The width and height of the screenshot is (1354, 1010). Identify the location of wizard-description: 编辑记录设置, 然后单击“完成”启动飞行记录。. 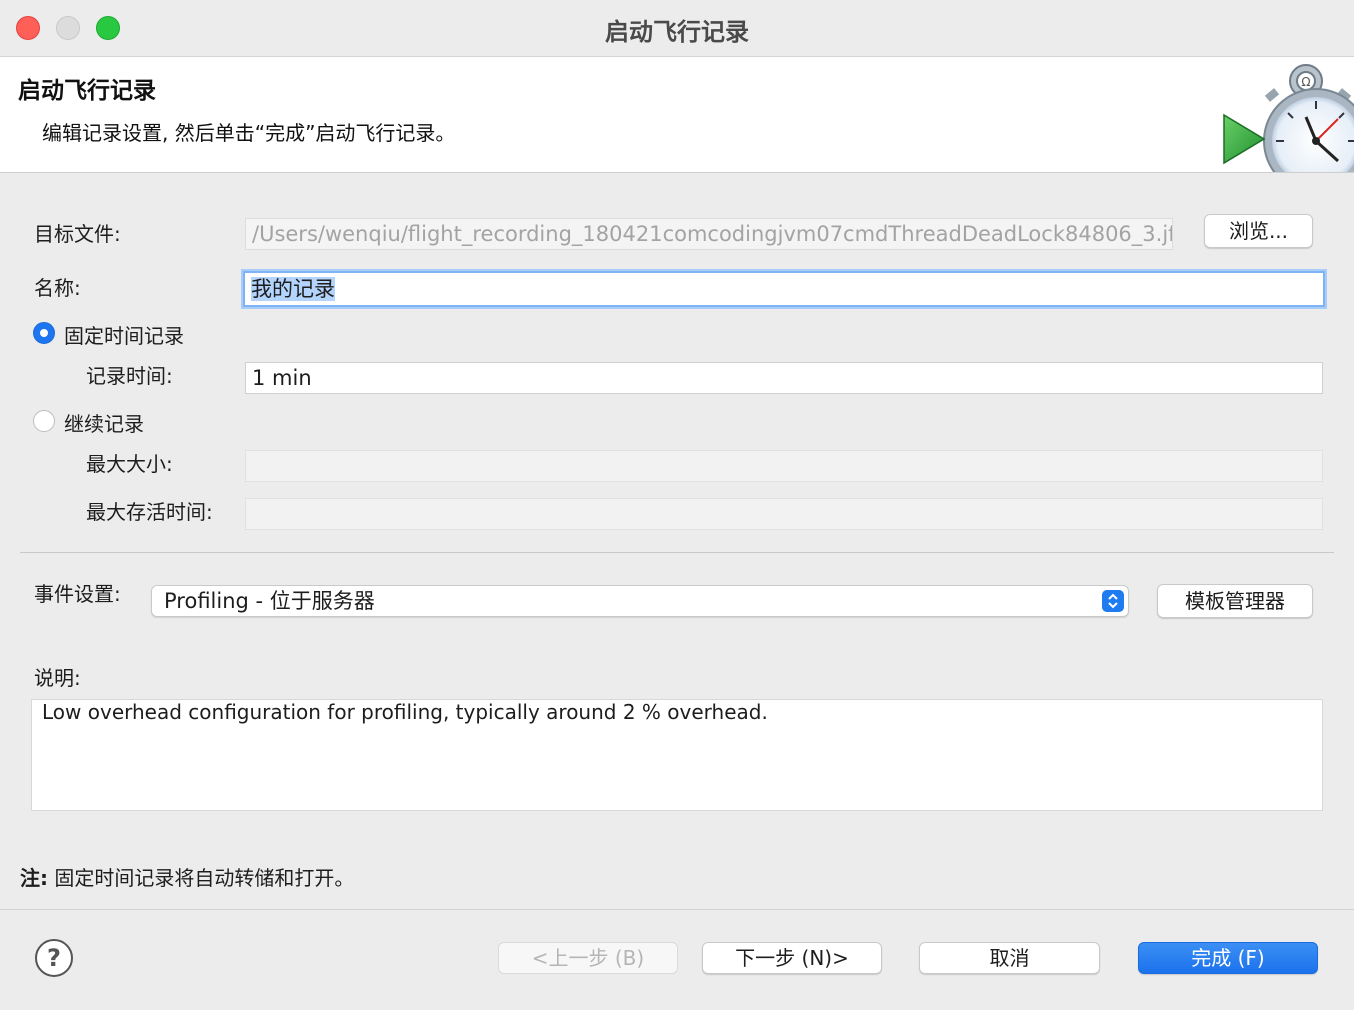
(249, 133).